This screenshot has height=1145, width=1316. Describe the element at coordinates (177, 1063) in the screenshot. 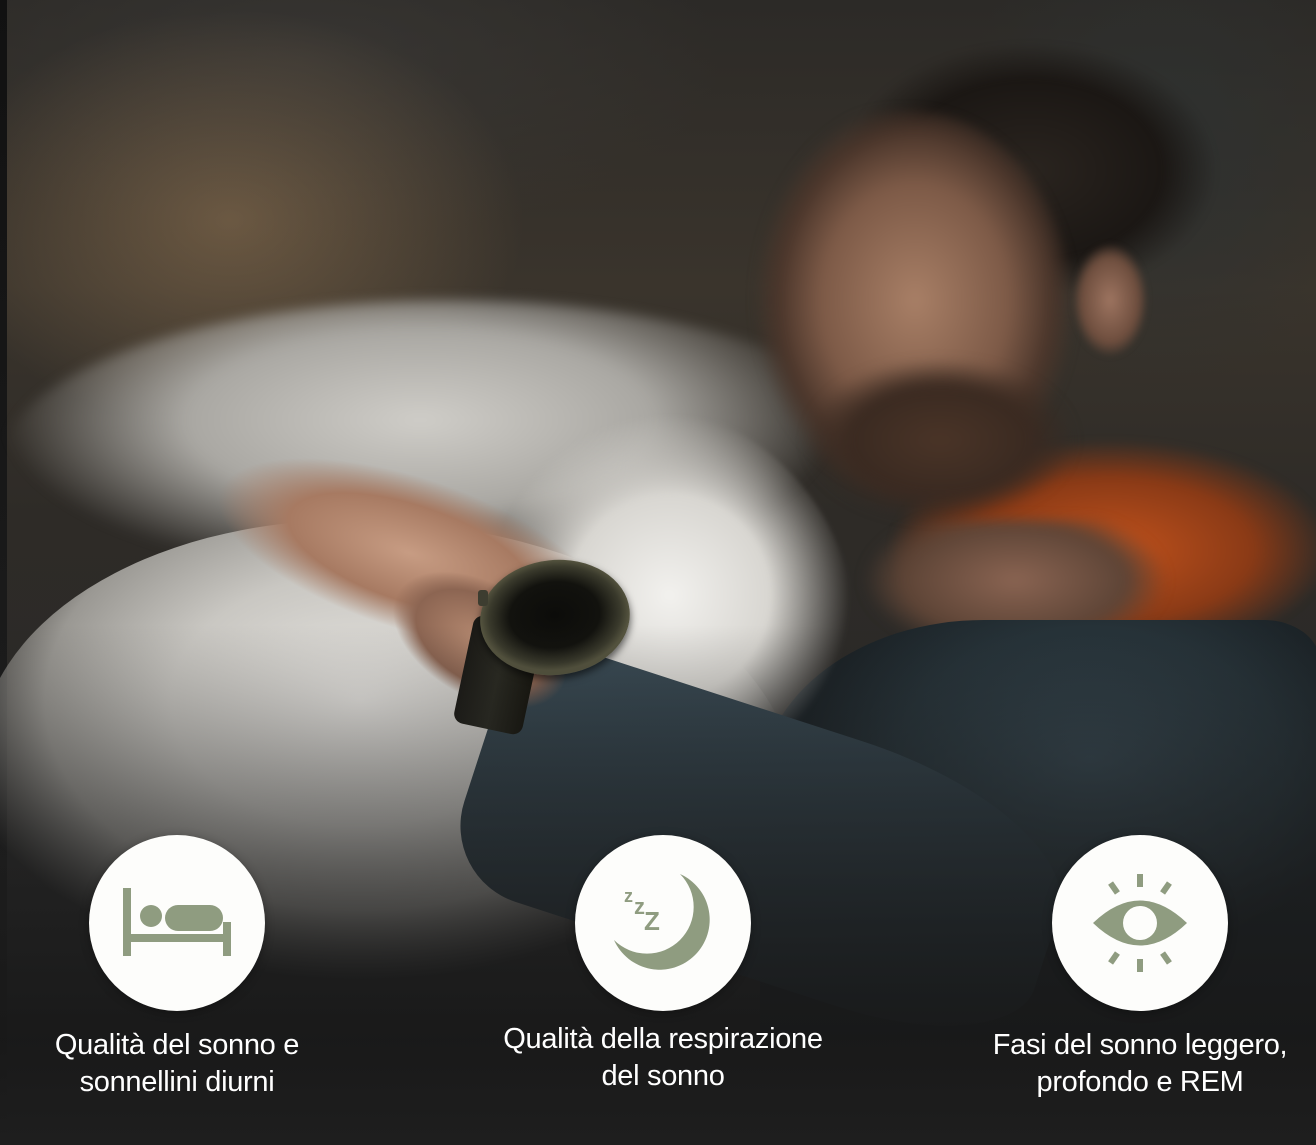

I see `feature-label: Qualità del sonno e sonnellini diurni` at that location.